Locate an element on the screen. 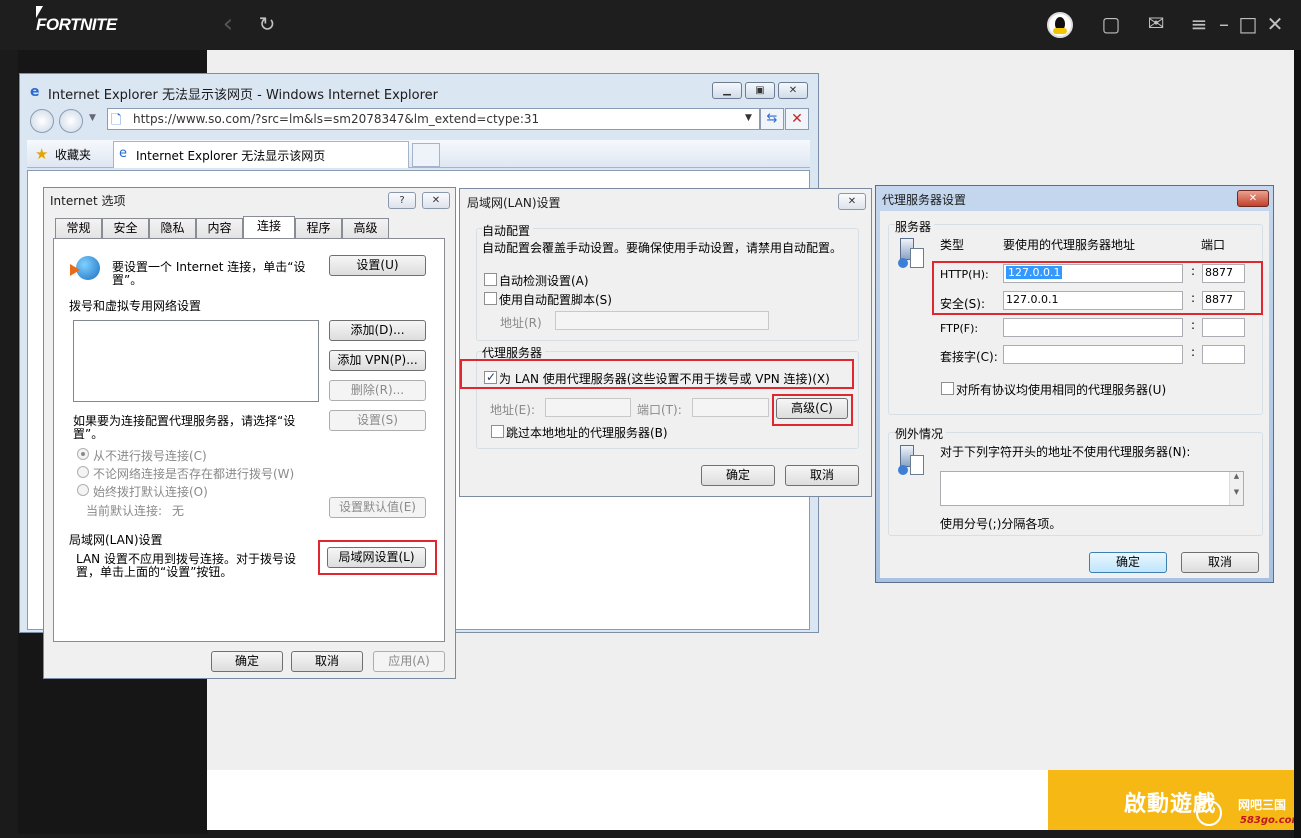  ftp-address-input is located at coordinates (1093, 327).